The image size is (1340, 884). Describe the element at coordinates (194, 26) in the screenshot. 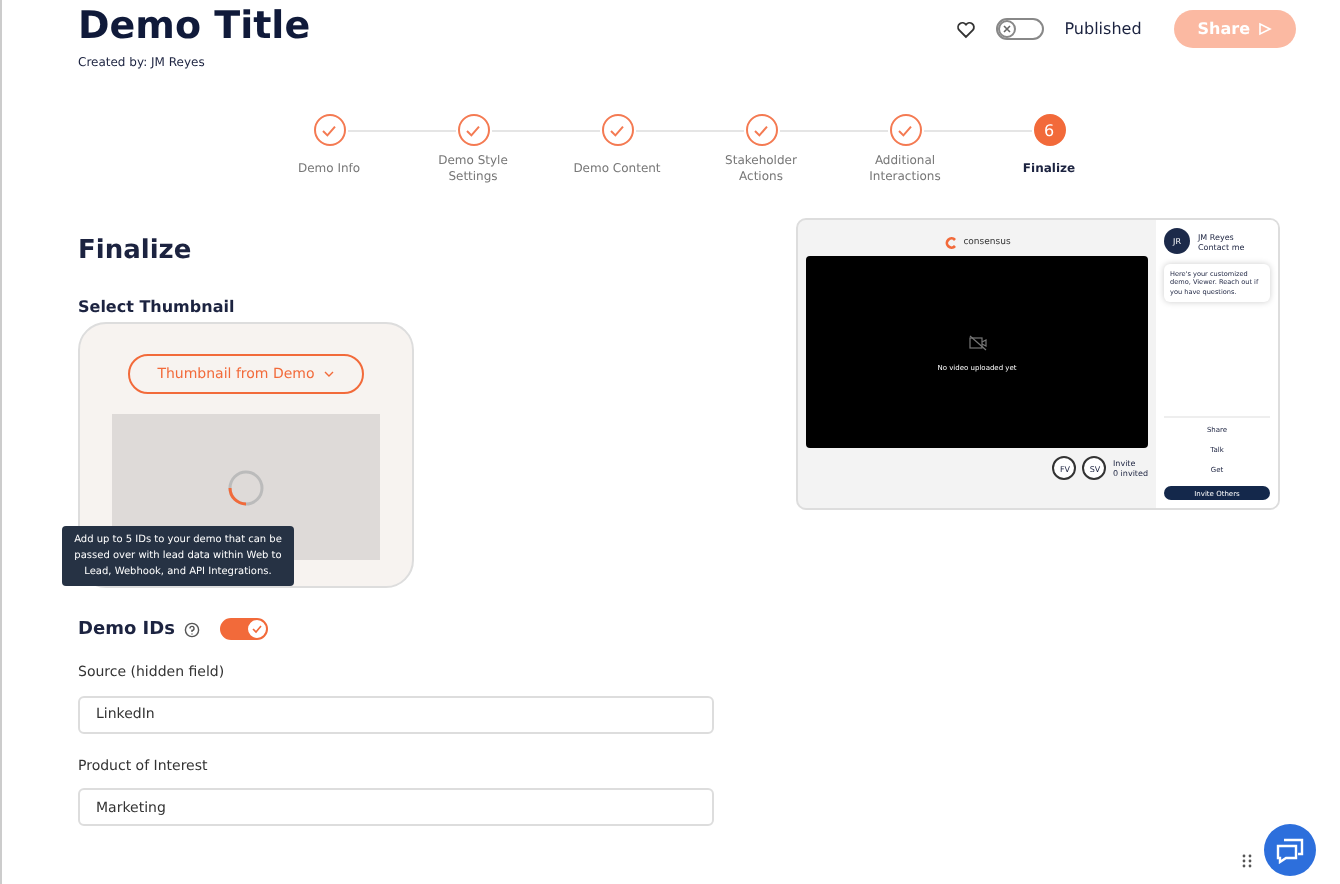

I see `page-title: Demo Title` at that location.